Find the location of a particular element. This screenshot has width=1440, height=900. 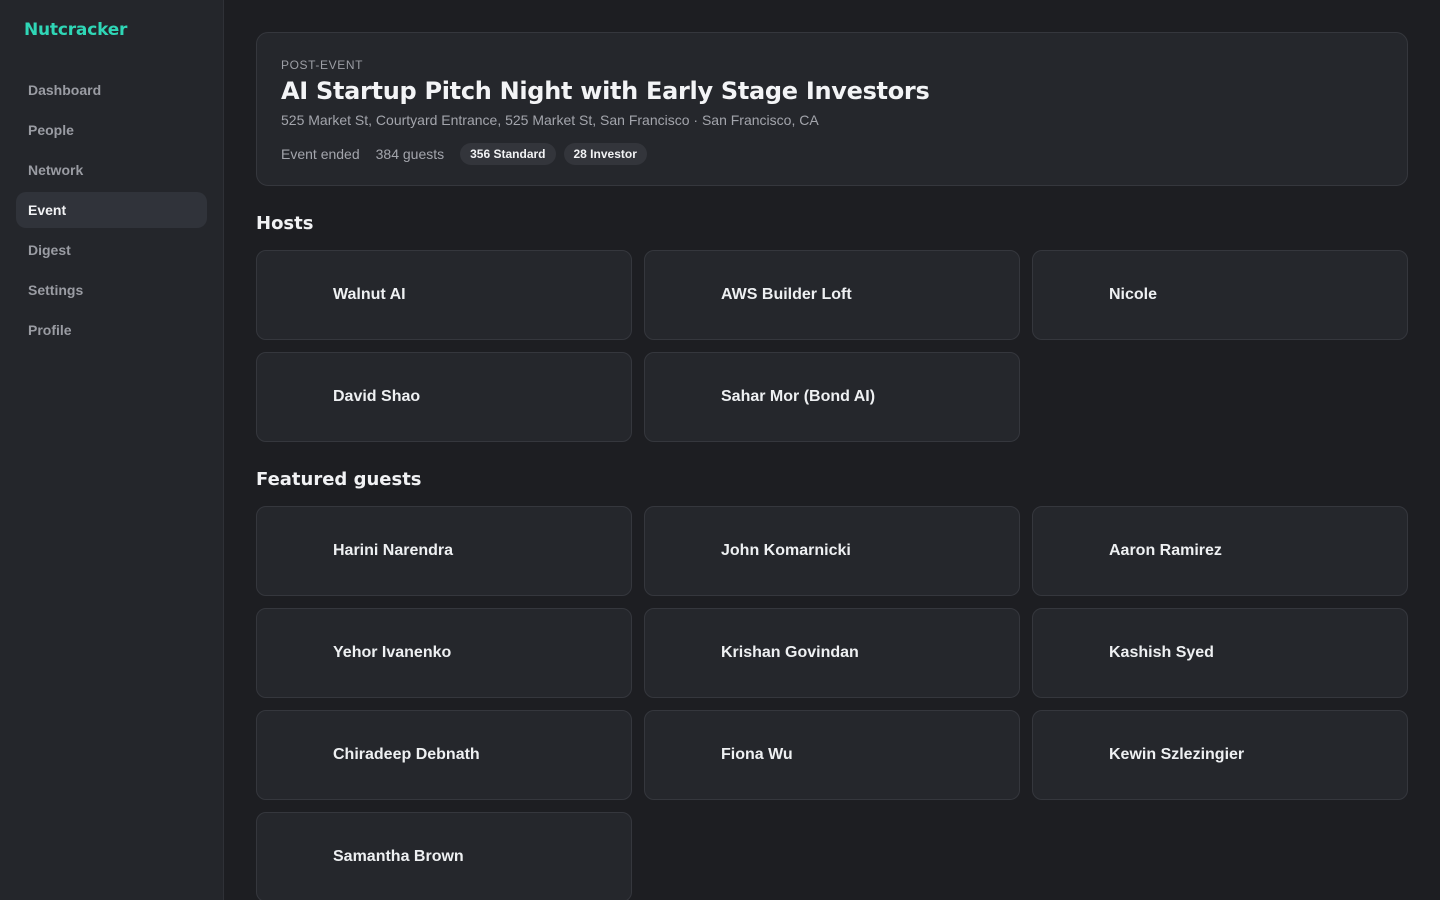

guest-card: Krishan Govindan is located at coordinates (832, 653).